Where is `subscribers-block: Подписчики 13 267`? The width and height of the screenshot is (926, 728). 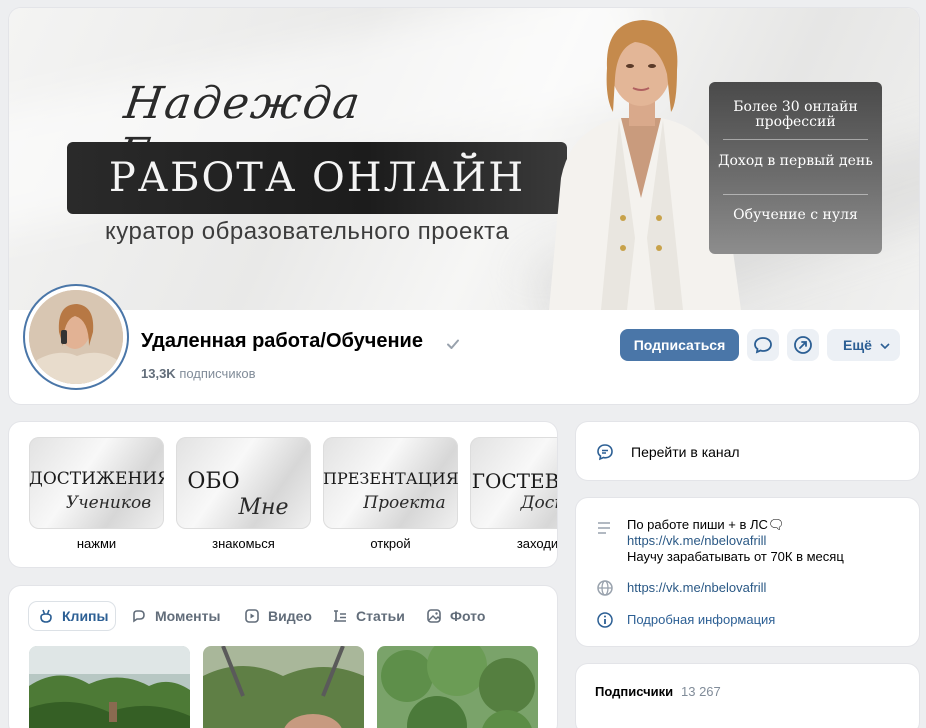
subscribers-block: Подписчики 13 267 is located at coordinates (747, 696).